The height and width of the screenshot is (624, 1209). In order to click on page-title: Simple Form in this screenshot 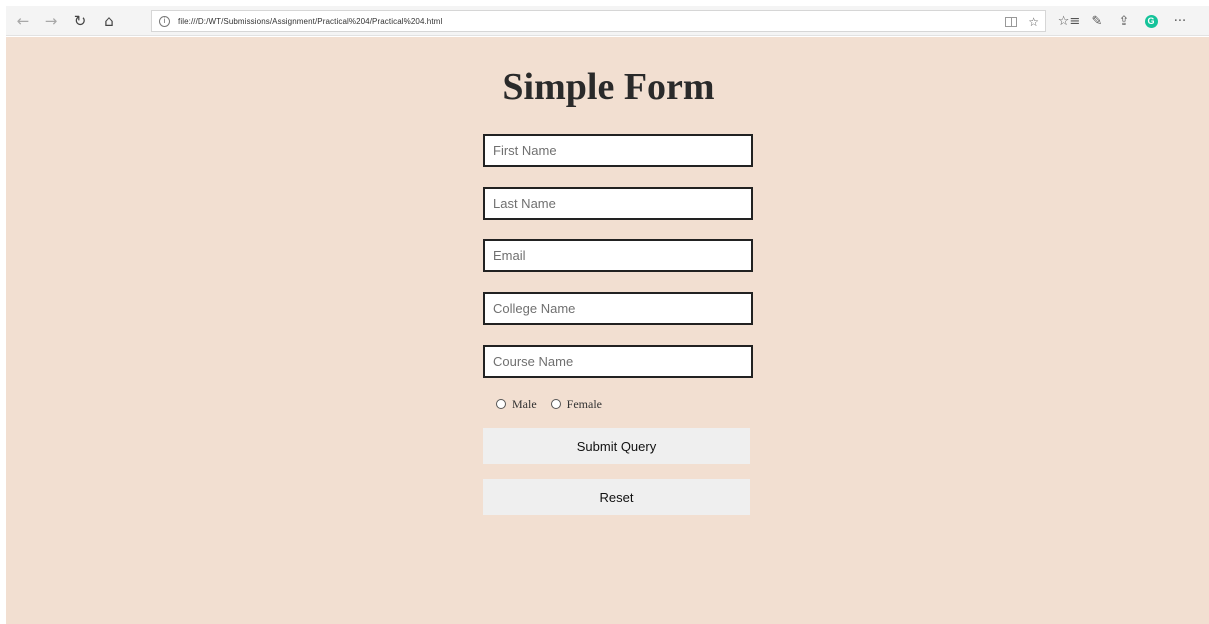, I will do `click(608, 87)`.